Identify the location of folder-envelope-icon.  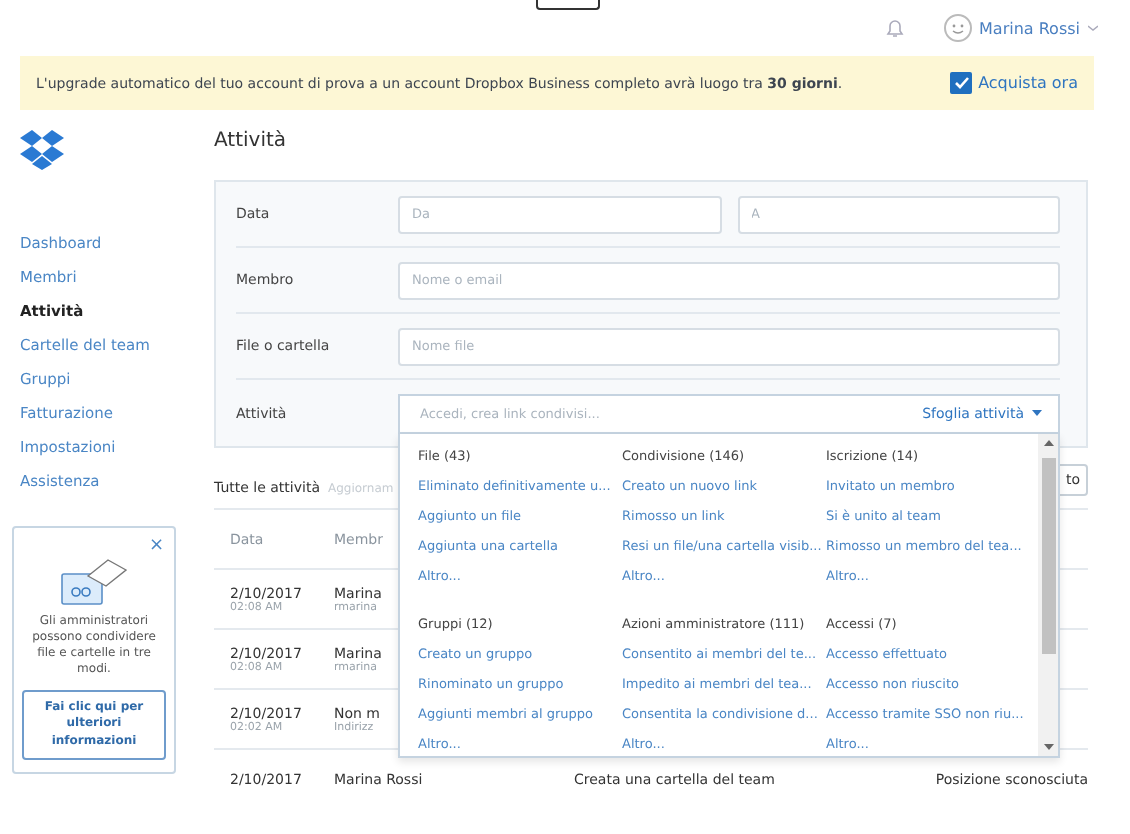
(94, 582).